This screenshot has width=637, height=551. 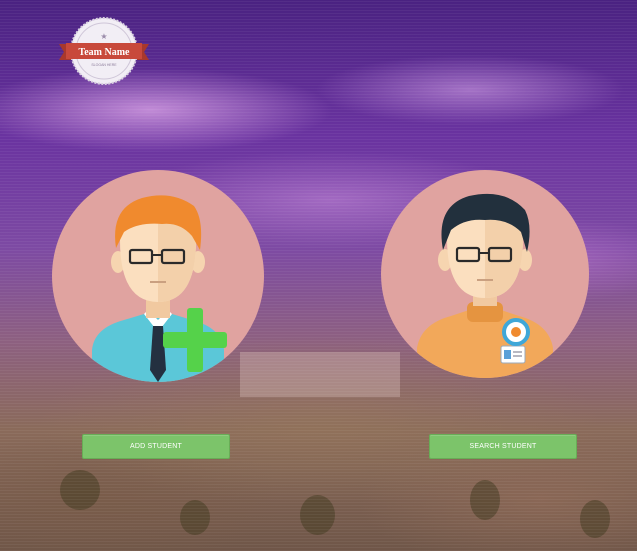 What do you see at coordinates (104, 65) in the screenshot?
I see `logo-subtitle: SLOGAN HERE` at bounding box center [104, 65].